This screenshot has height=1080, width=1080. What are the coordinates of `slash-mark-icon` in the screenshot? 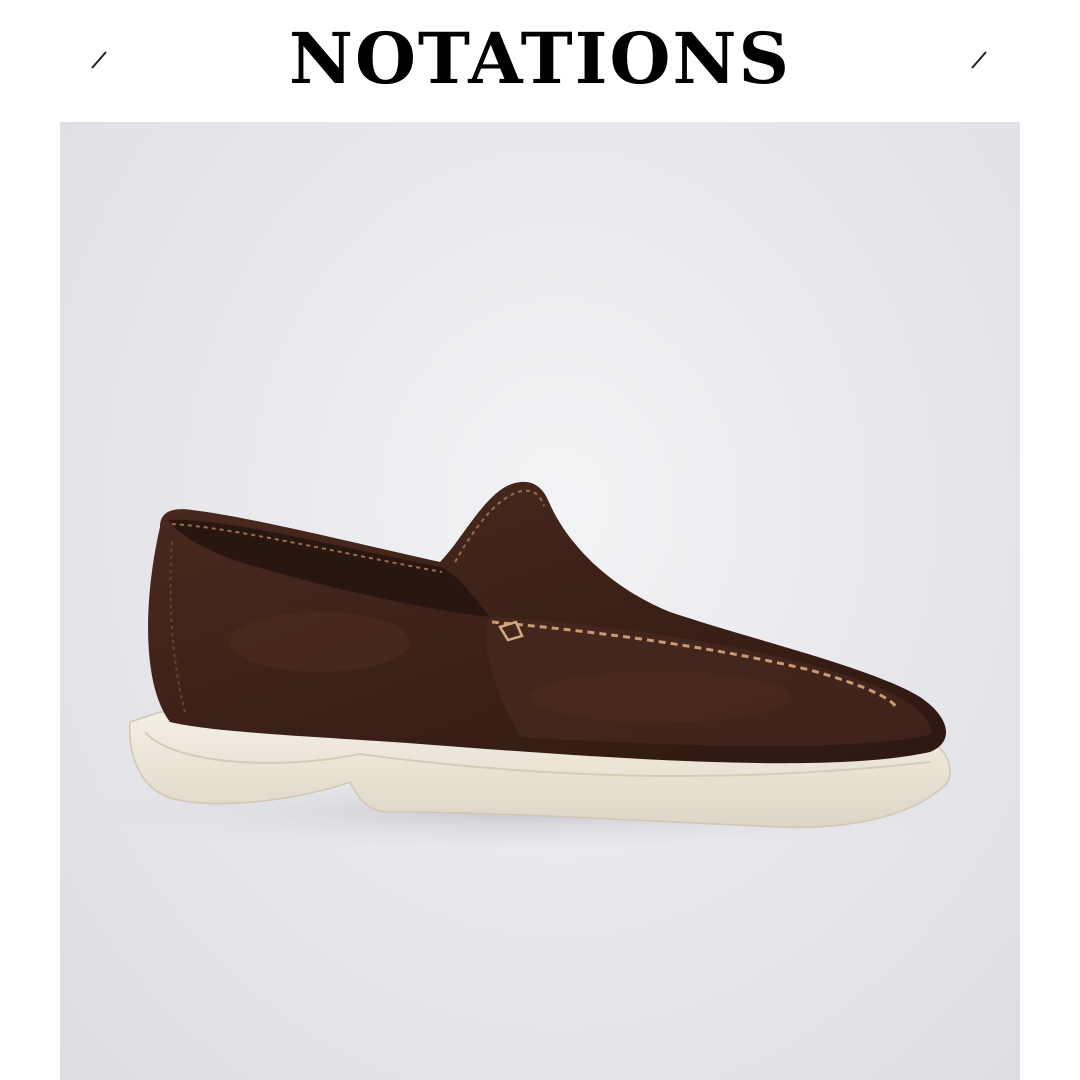 It's located at (979, 60).